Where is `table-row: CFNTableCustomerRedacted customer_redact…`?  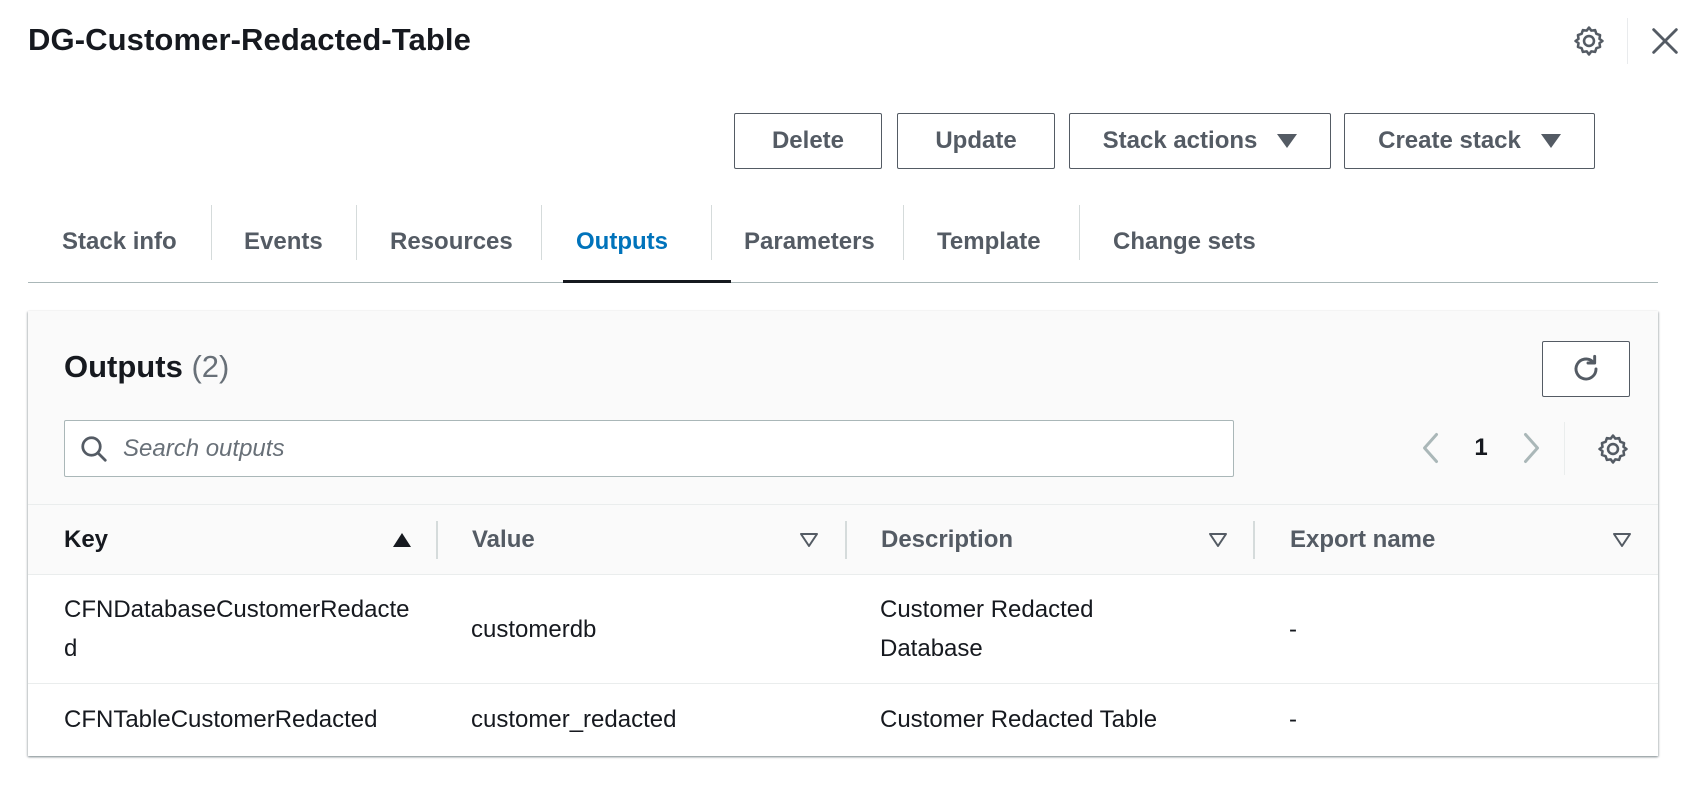
table-row: CFNTableCustomerRedacted customer_redact… is located at coordinates (843, 720).